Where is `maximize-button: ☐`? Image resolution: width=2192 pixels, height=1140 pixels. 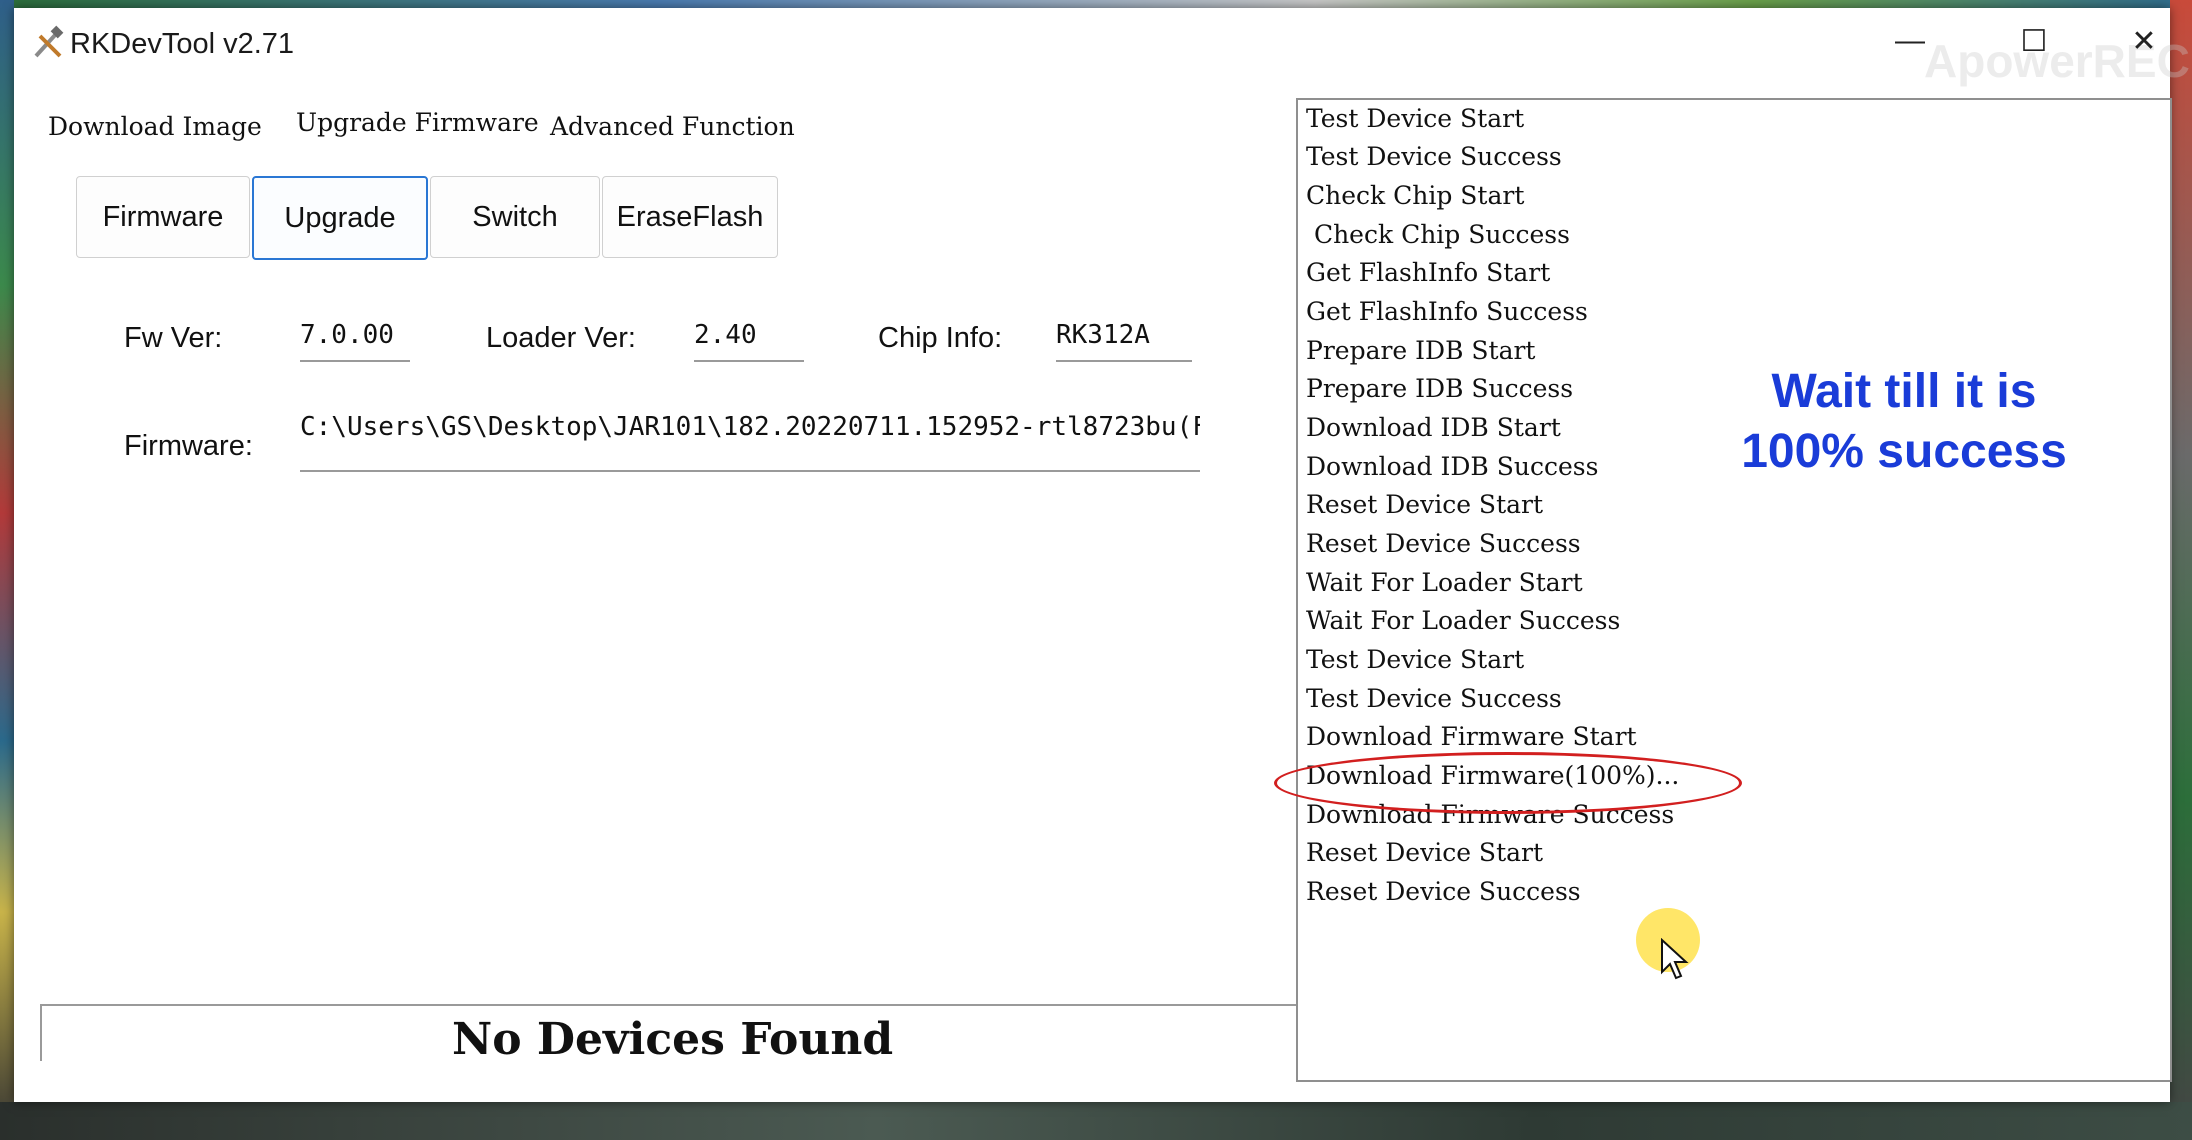 maximize-button: ☐ is located at coordinates (2034, 41).